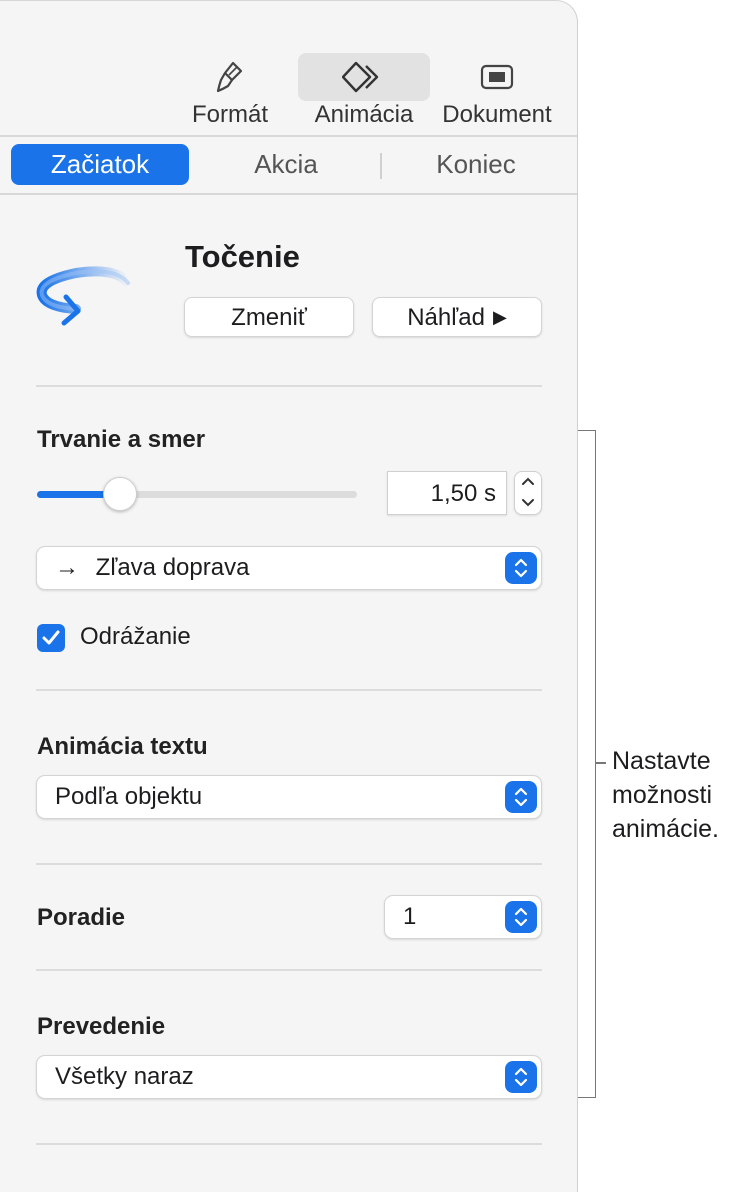 This screenshot has height=1192, width=755. What do you see at coordinates (528, 482) in the screenshot?
I see `chevron-up-icon` at bounding box center [528, 482].